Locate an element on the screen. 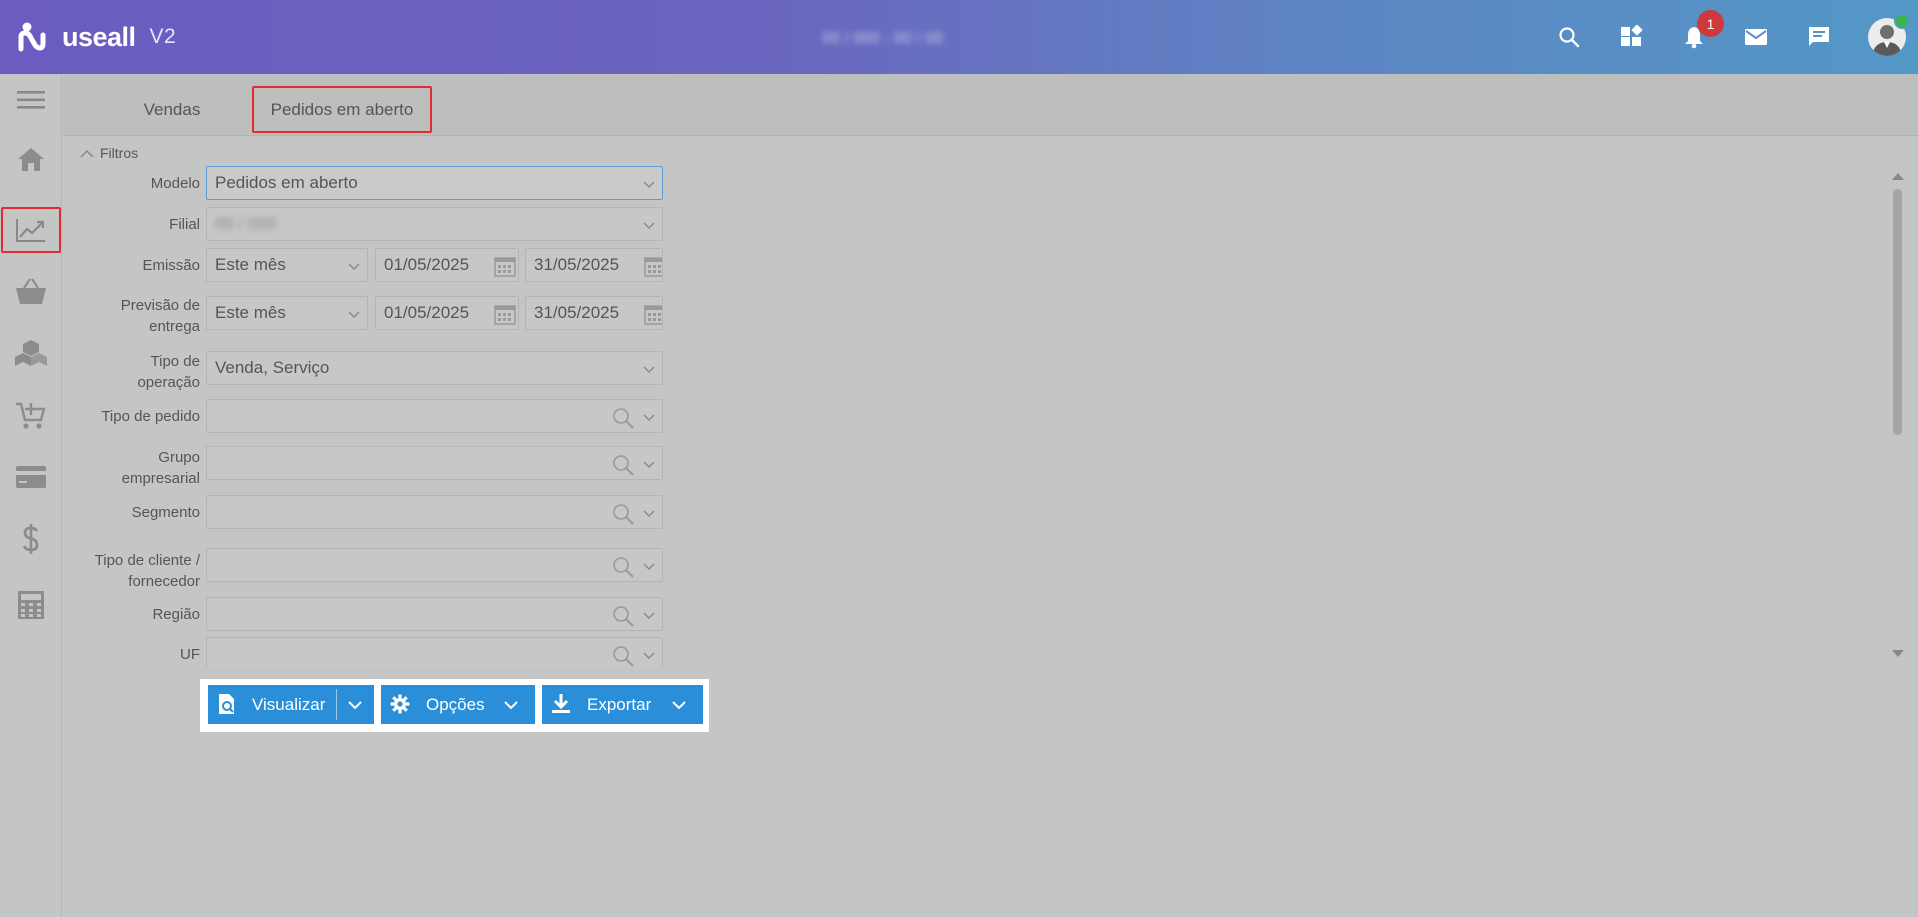 This screenshot has width=1918, height=917. credit-card-icon is located at coordinates (31, 477).